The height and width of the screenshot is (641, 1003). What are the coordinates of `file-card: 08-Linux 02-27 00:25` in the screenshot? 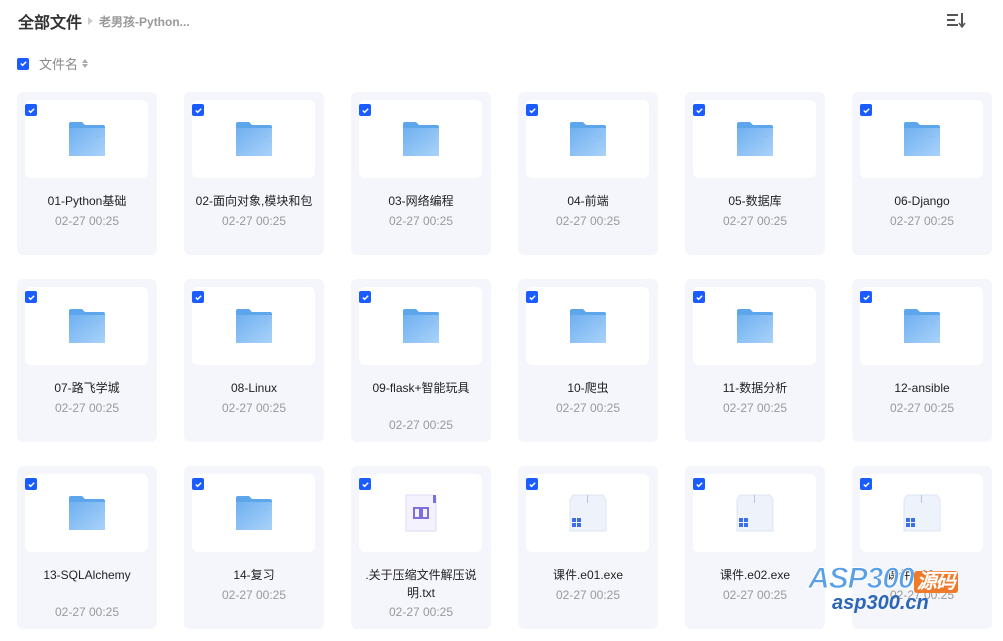 It's located at (254, 360).